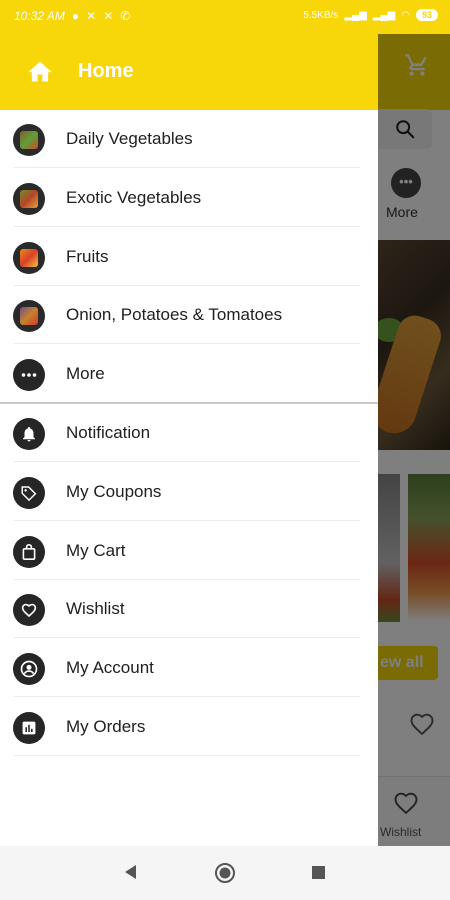 Image resolution: width=450 pixels, height=900 pixels. Describe the element at coordinates (95, 608) in the screenshot. I see `menu-item-label: Wishlist` at that location.